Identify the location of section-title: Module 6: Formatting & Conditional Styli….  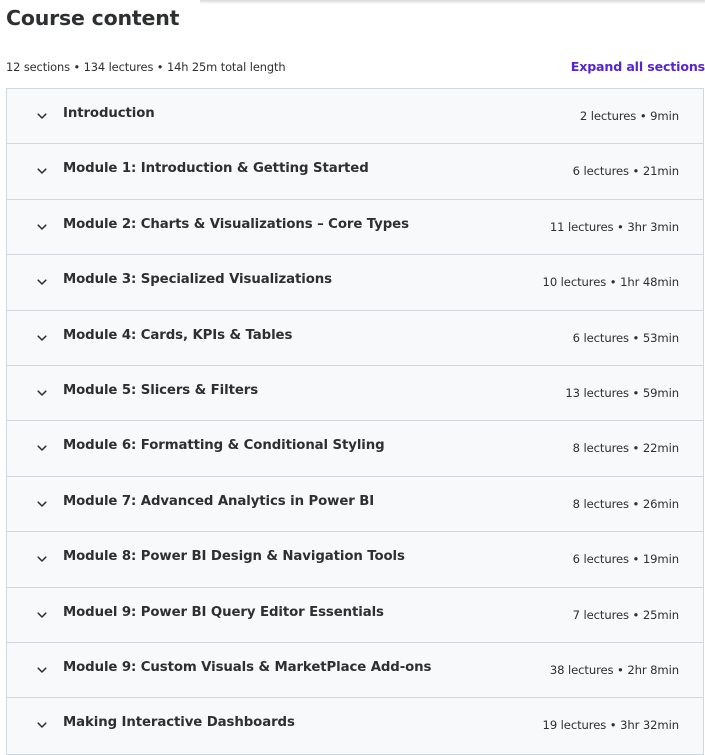
(224, 446).